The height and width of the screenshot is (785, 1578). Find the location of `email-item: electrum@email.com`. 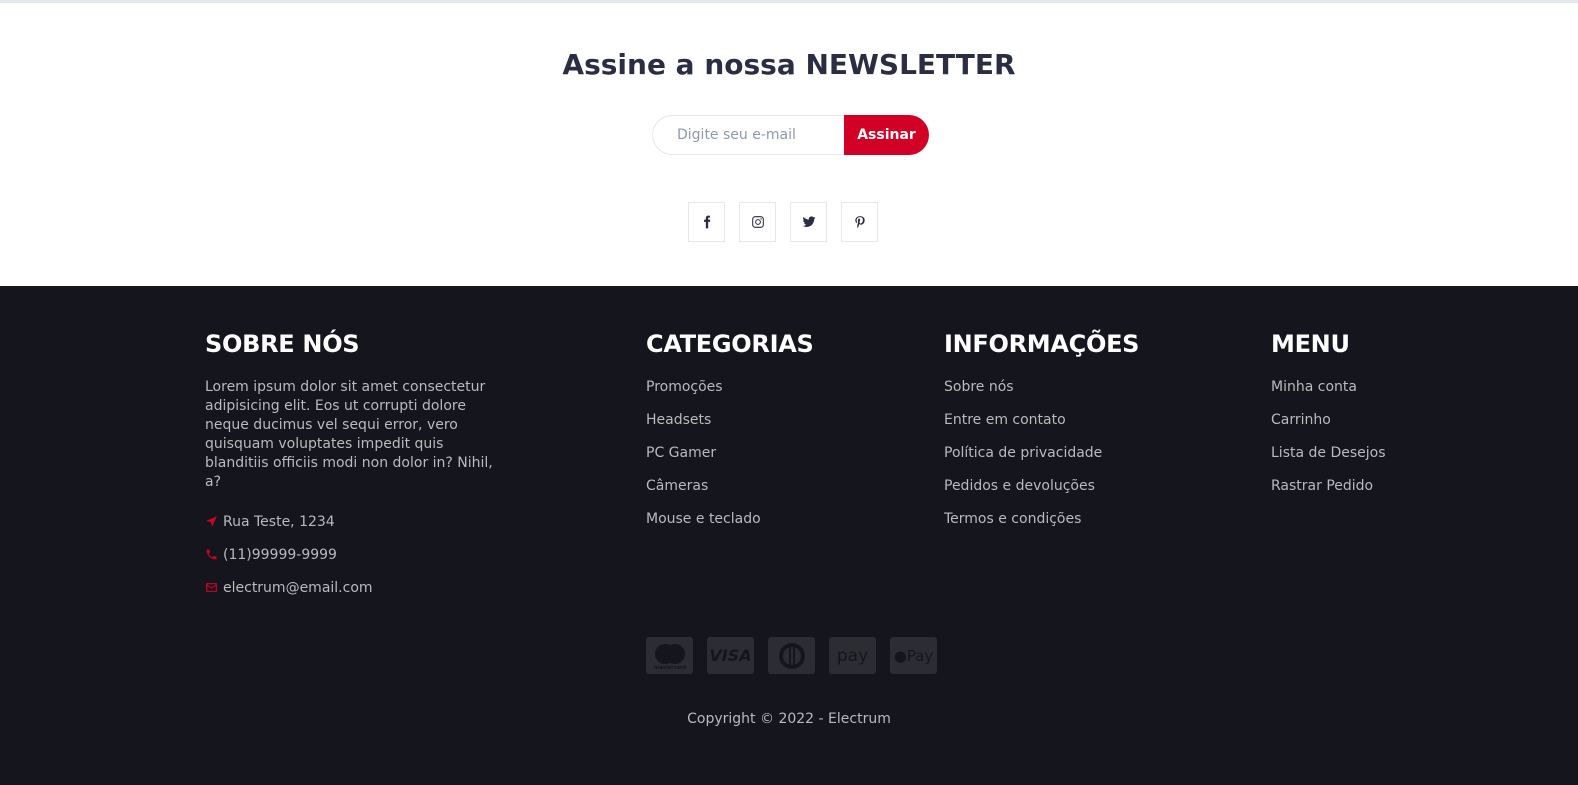

email-item: electrum@email.com is located at coordinates (351, 587).